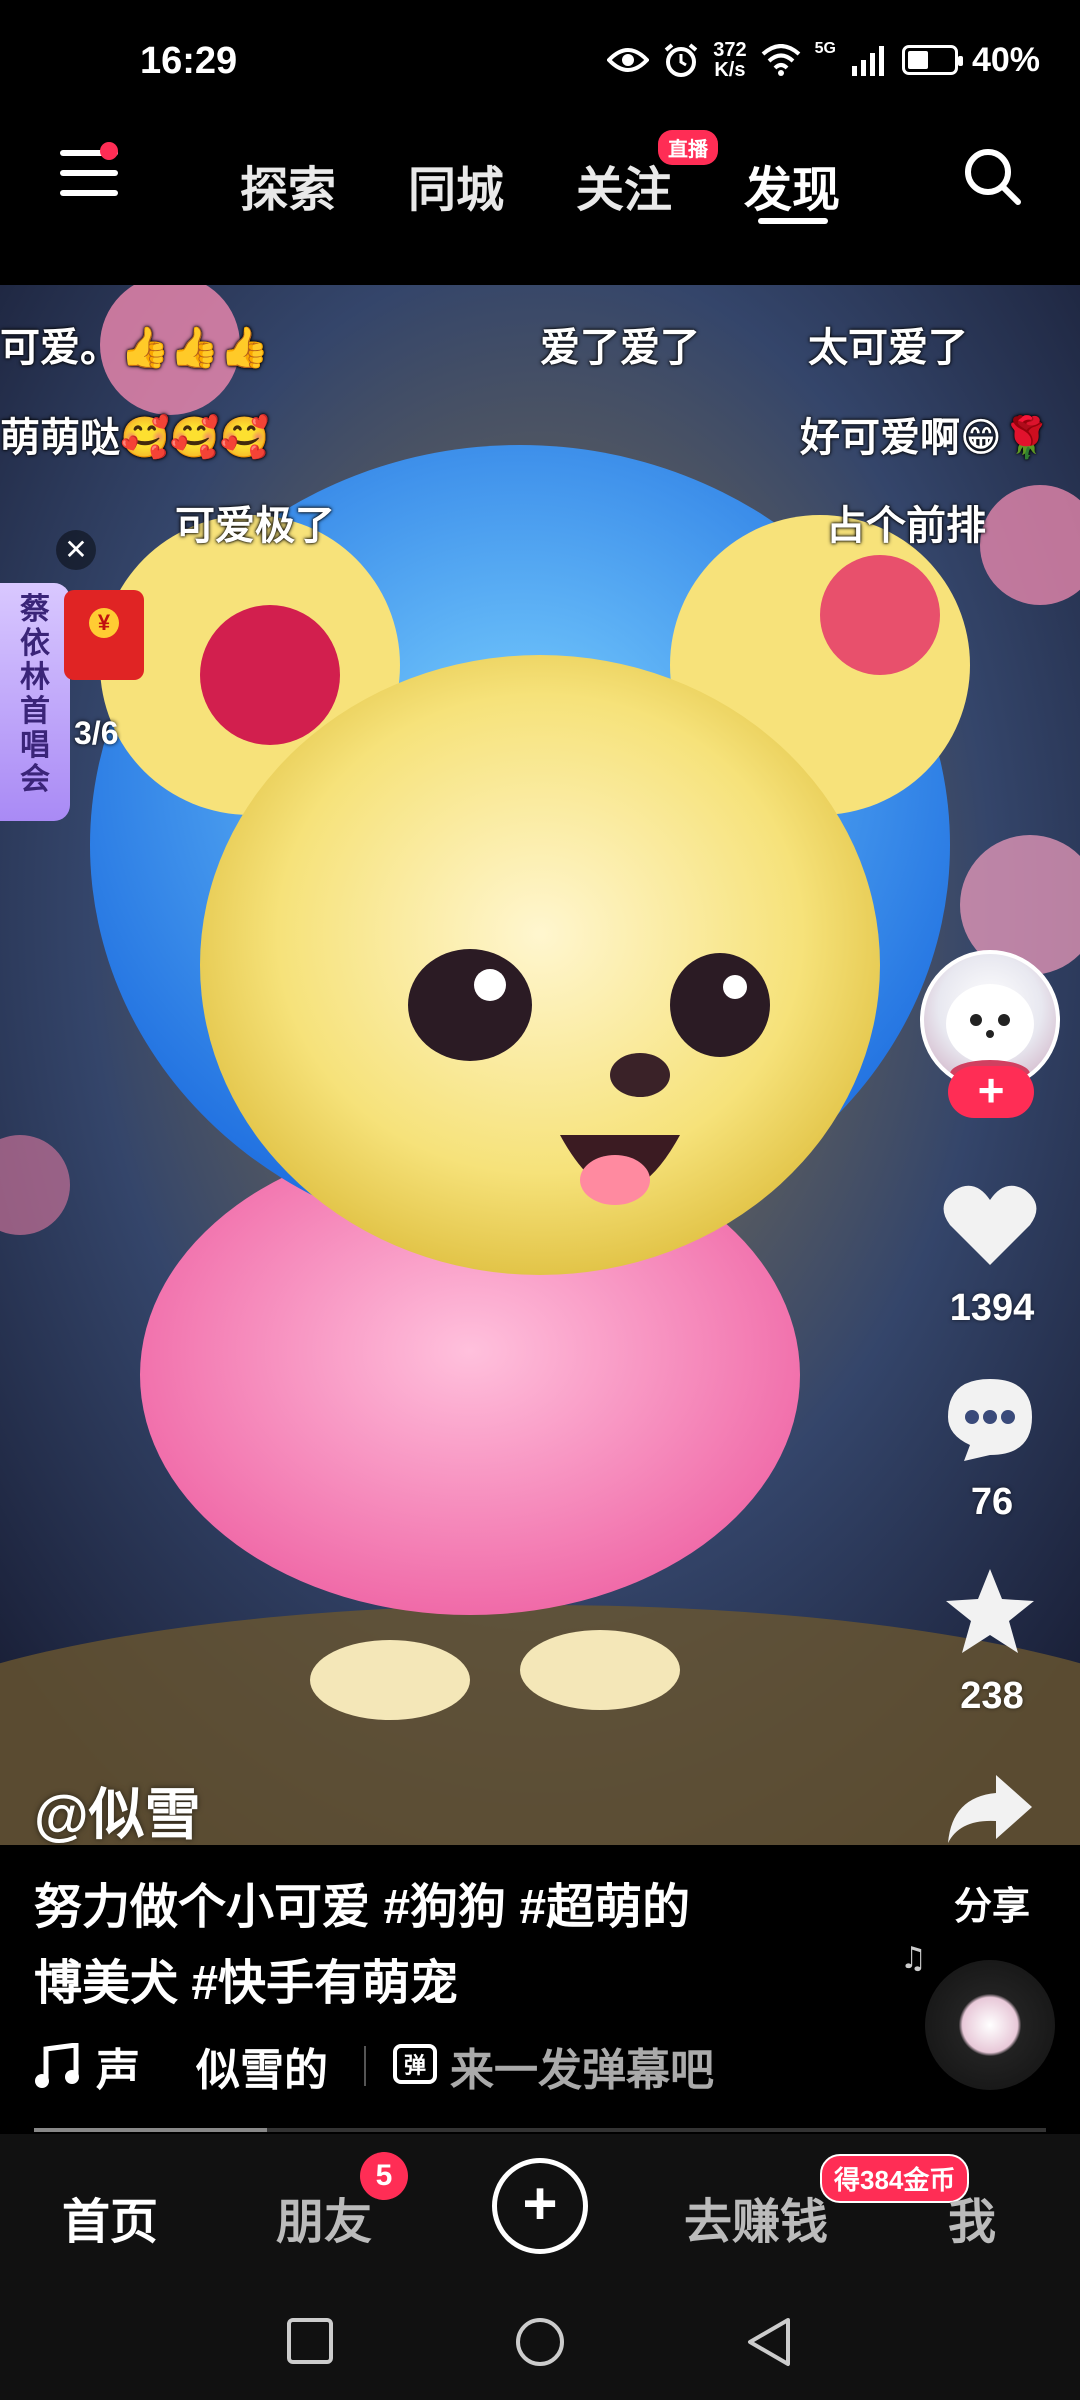 The height and width of the screenshot is (2400, 1080). Describe the element at coordinates (365, 2066) in the screenshot. I see `divider` at that location.